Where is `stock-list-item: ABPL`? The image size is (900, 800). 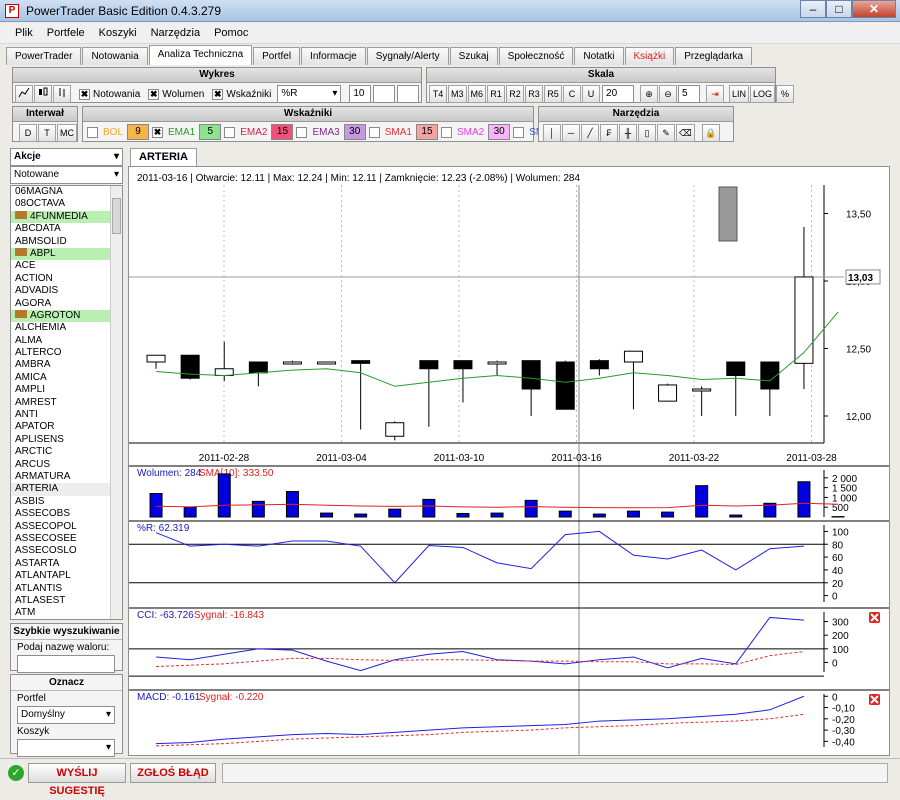 stock-list-item: ABPL is located at coordinates (66, 254).